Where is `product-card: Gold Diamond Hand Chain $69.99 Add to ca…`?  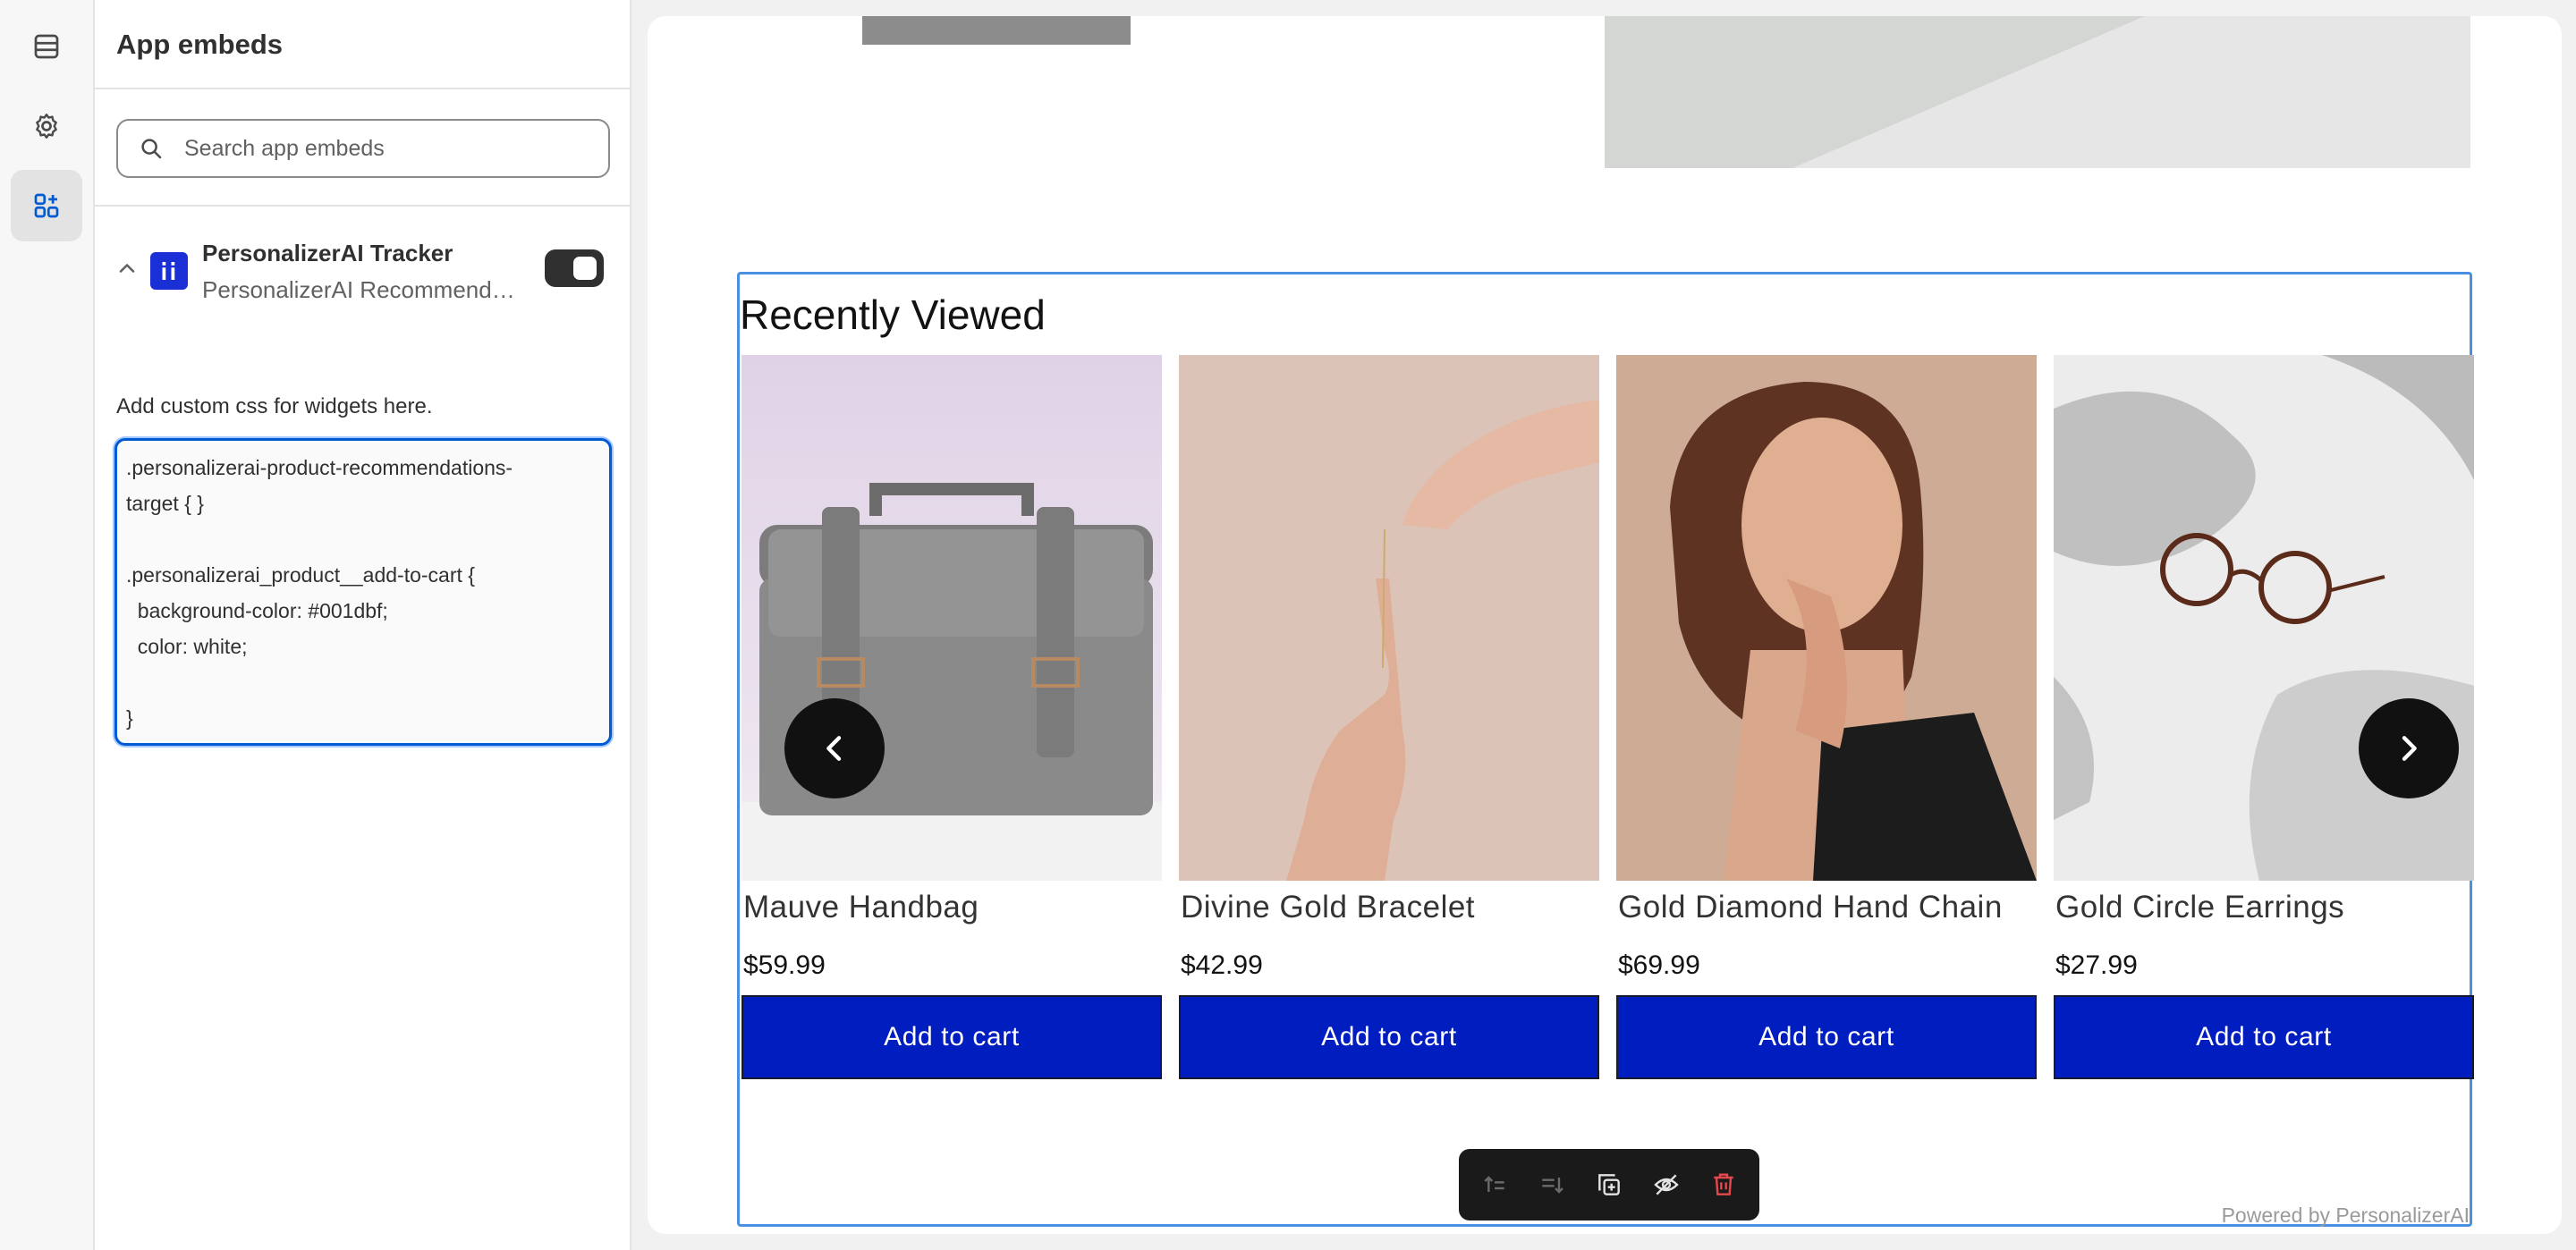 product-card: Gold Diamond Hand Chain $69.99 Add to ca… is located at coordinates (1826, 717).